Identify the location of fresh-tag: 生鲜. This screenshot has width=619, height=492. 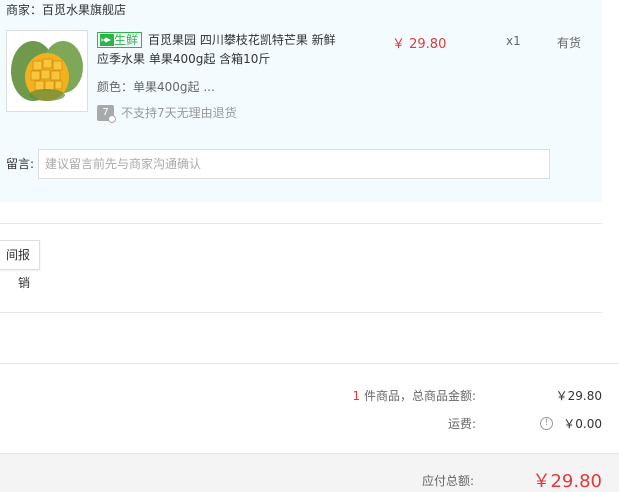
(120, 40).